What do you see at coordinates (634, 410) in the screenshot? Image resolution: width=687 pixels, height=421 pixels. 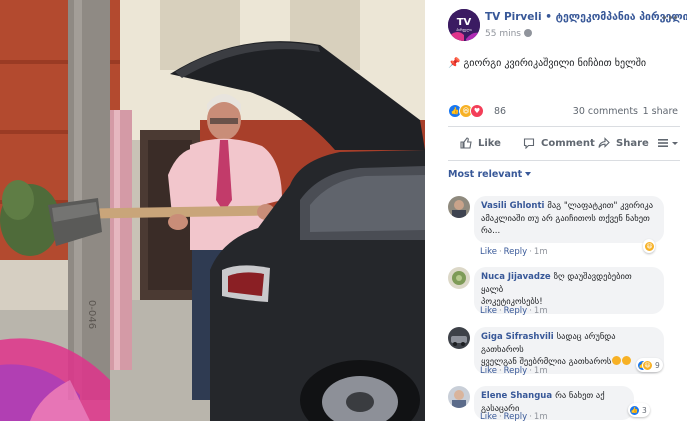 I see `like-icon: 👍` at bounding box center [634, 410].